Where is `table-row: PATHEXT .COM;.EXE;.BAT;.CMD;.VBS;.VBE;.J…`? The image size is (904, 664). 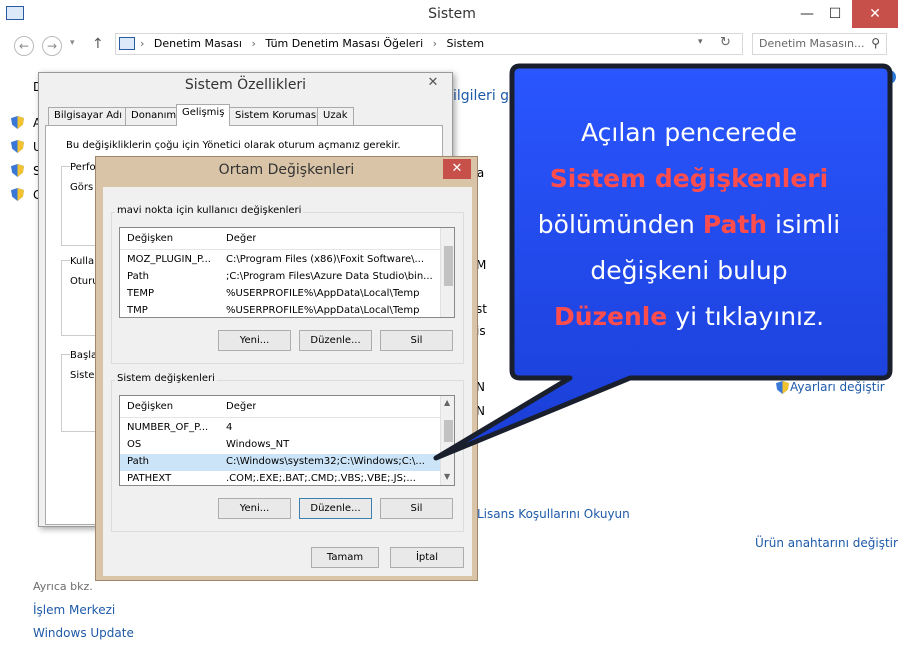 table-row: PATHEXT .COM;.EXE;.BAT;.CMD;.VBS;.VBE;.J… is located at coordinates (280, 478).